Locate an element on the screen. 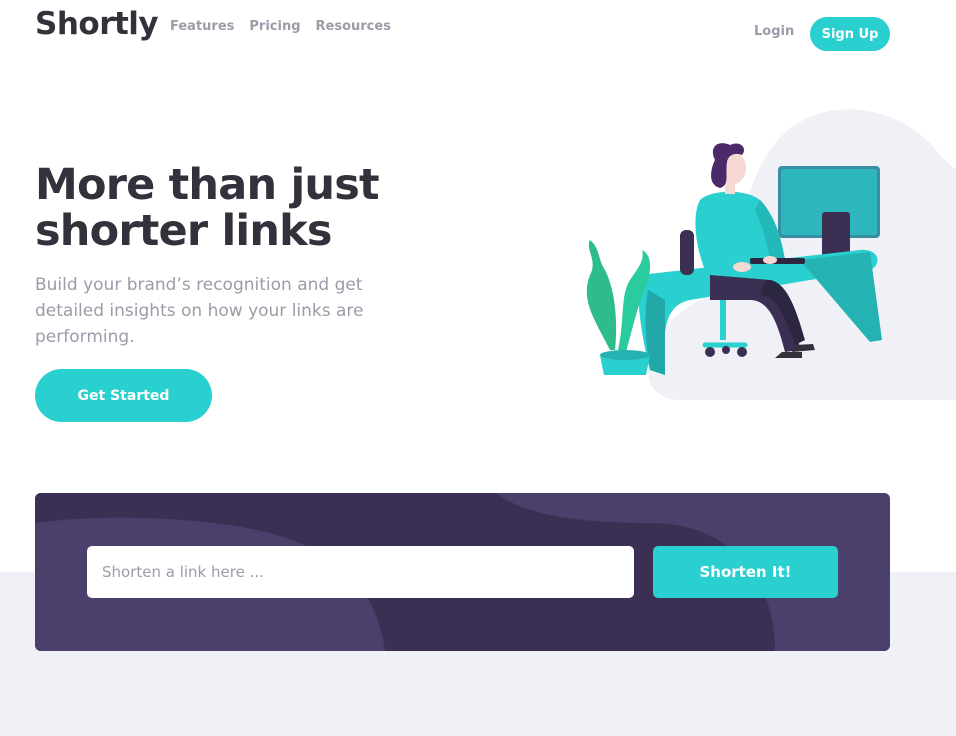 This screenshot has width=956, height=736. hero-title: More than just shorter links is located at coordinates (207, 208).